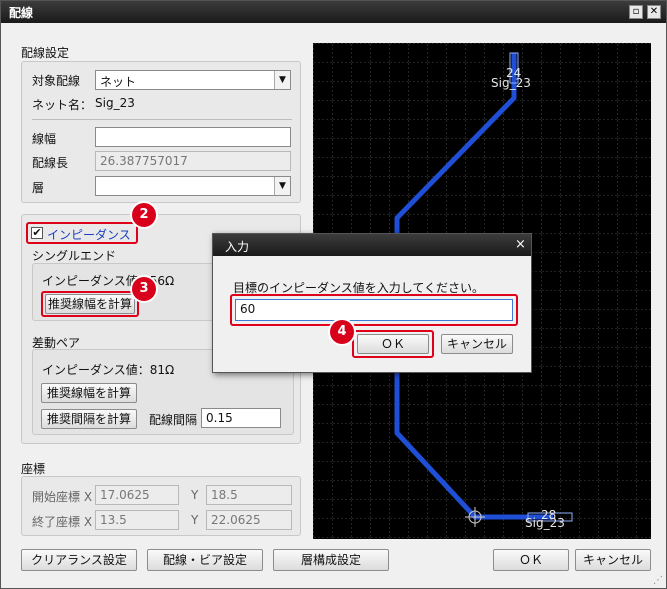  Describe the element at coordinates (137, 495) in the screenshot. I see `start-x-field: 17.0625` at that location.